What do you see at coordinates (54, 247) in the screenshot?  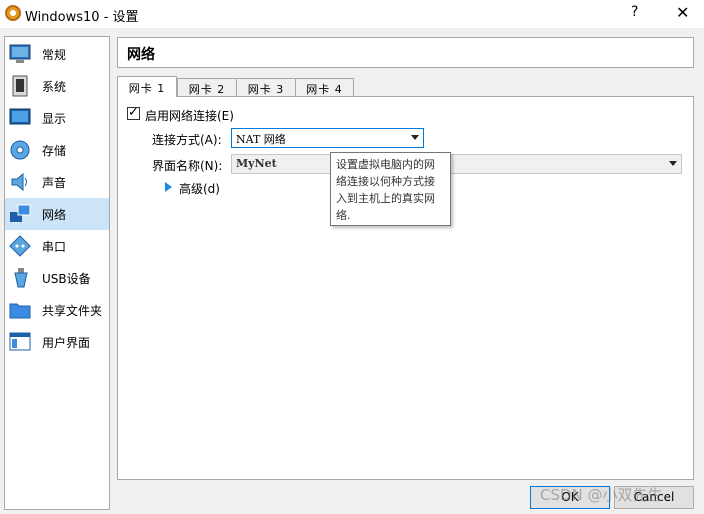 I see `sidebar-item-label: 串口` at bounding box center [54, 247].